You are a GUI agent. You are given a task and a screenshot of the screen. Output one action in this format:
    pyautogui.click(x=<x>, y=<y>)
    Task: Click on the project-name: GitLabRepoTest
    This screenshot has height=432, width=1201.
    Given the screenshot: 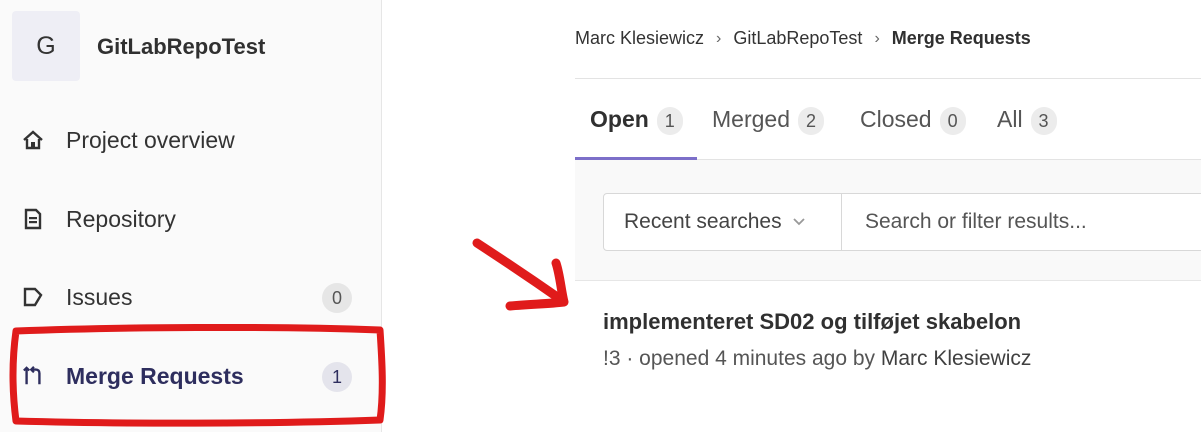 What is the action you would take?
    pyautogui.click(x=181, y=47)
    